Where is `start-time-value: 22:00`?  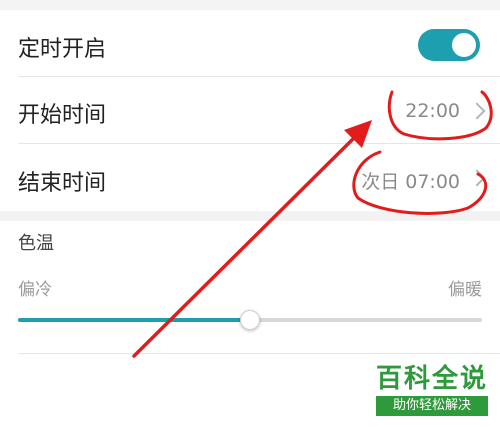
start-time-value: 22:00 is located at coordinates (432, 111).